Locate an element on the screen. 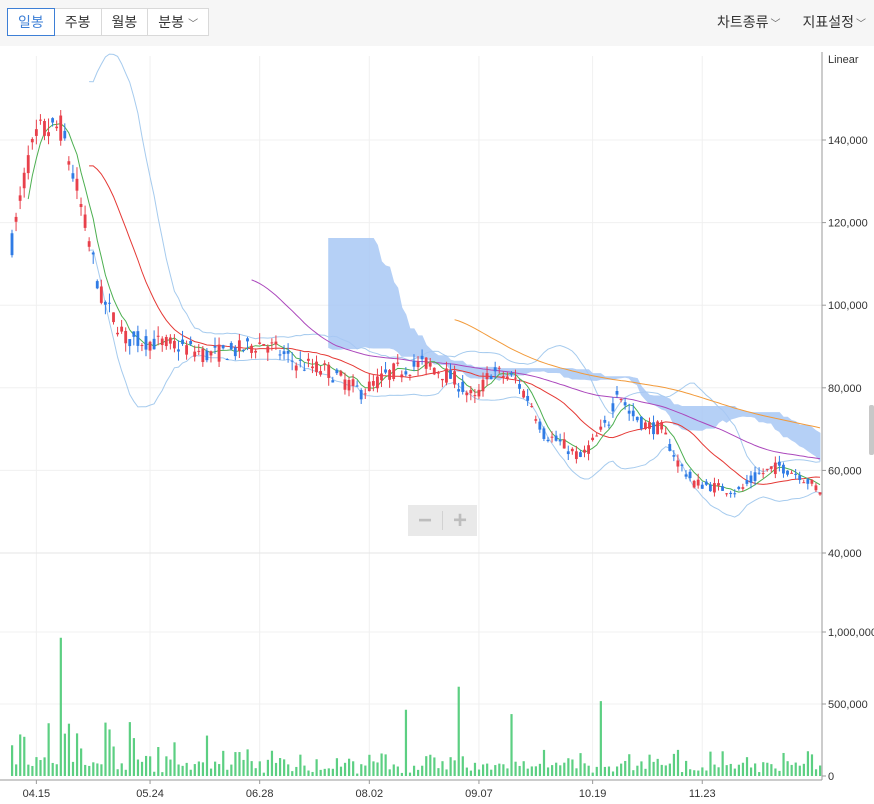  zoom-out-button: − is located at coordinates (425, 520).